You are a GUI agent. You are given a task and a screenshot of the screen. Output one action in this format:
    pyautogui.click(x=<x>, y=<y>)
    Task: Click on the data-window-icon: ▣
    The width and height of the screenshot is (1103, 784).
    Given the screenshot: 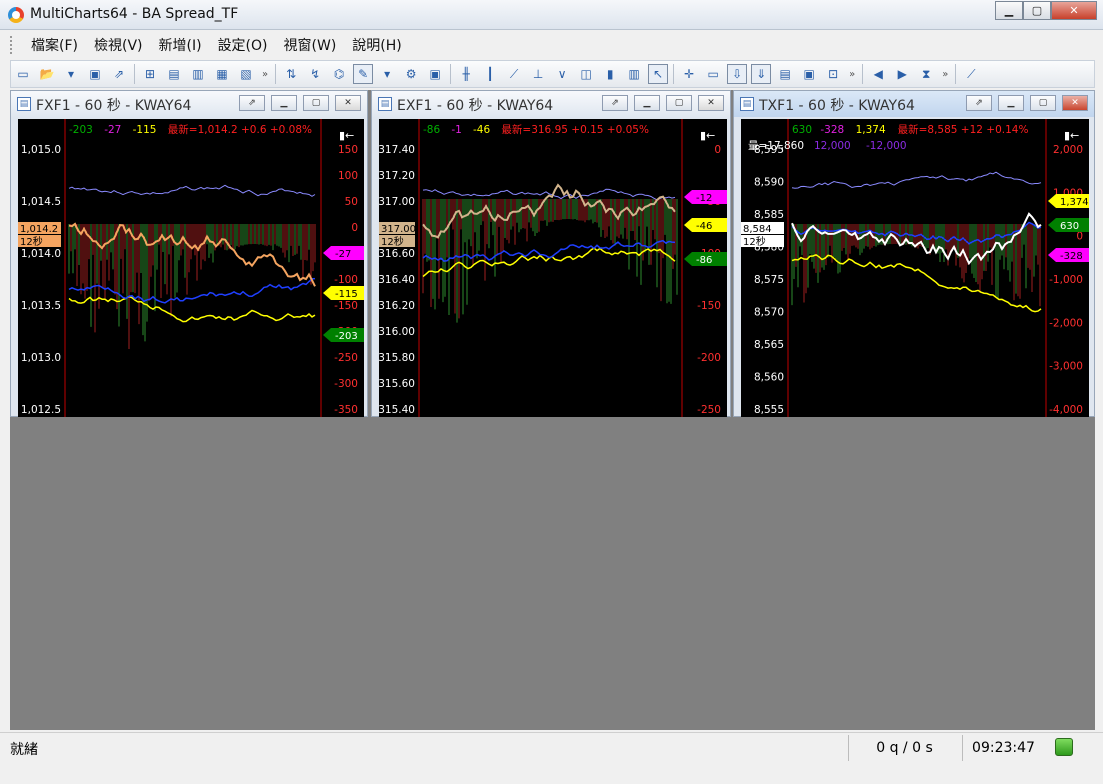 What is the action you would take?
    pyautogui.click(x=435, y=74)
    